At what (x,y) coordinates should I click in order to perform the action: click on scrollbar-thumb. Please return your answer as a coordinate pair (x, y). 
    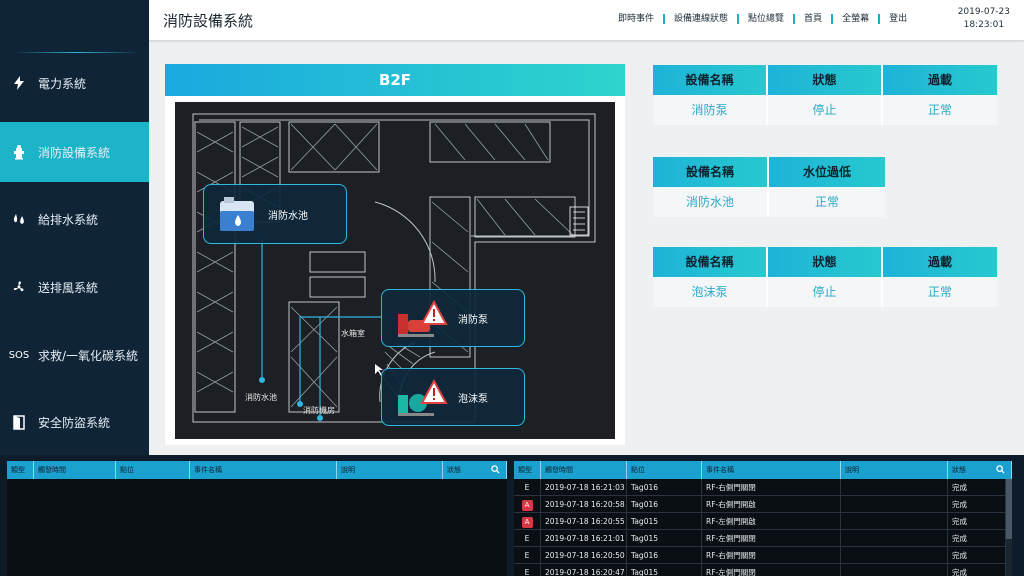
    Looking at the image, I should click on (1009, 509).